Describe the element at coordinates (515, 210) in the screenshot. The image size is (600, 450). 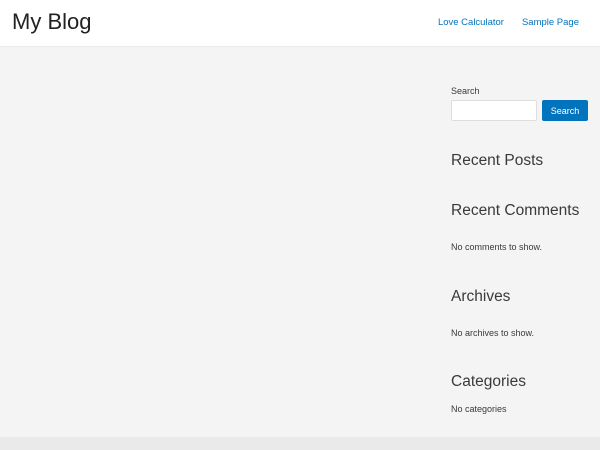
I see `recent-comments-title: Recent Comments` at that location.